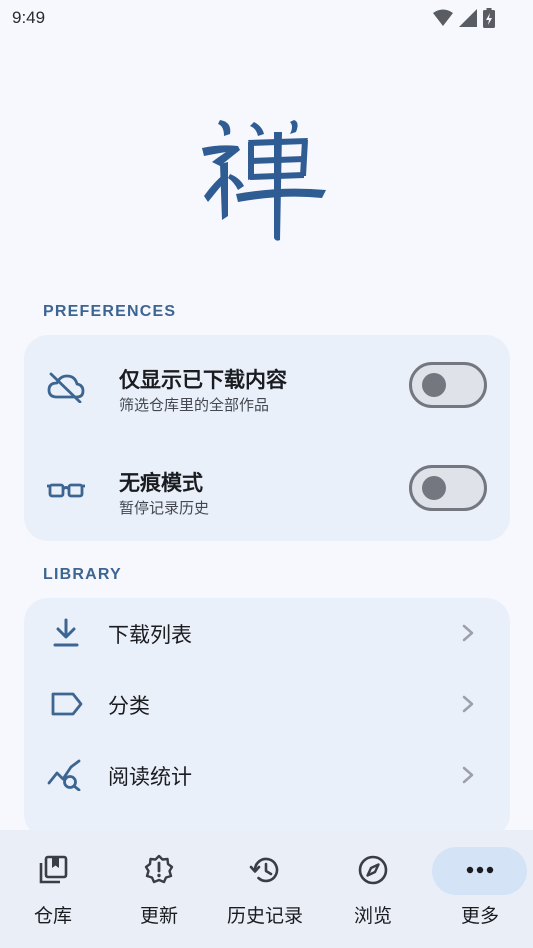  I want to click on cloud-off-icon, so click(66, 387).